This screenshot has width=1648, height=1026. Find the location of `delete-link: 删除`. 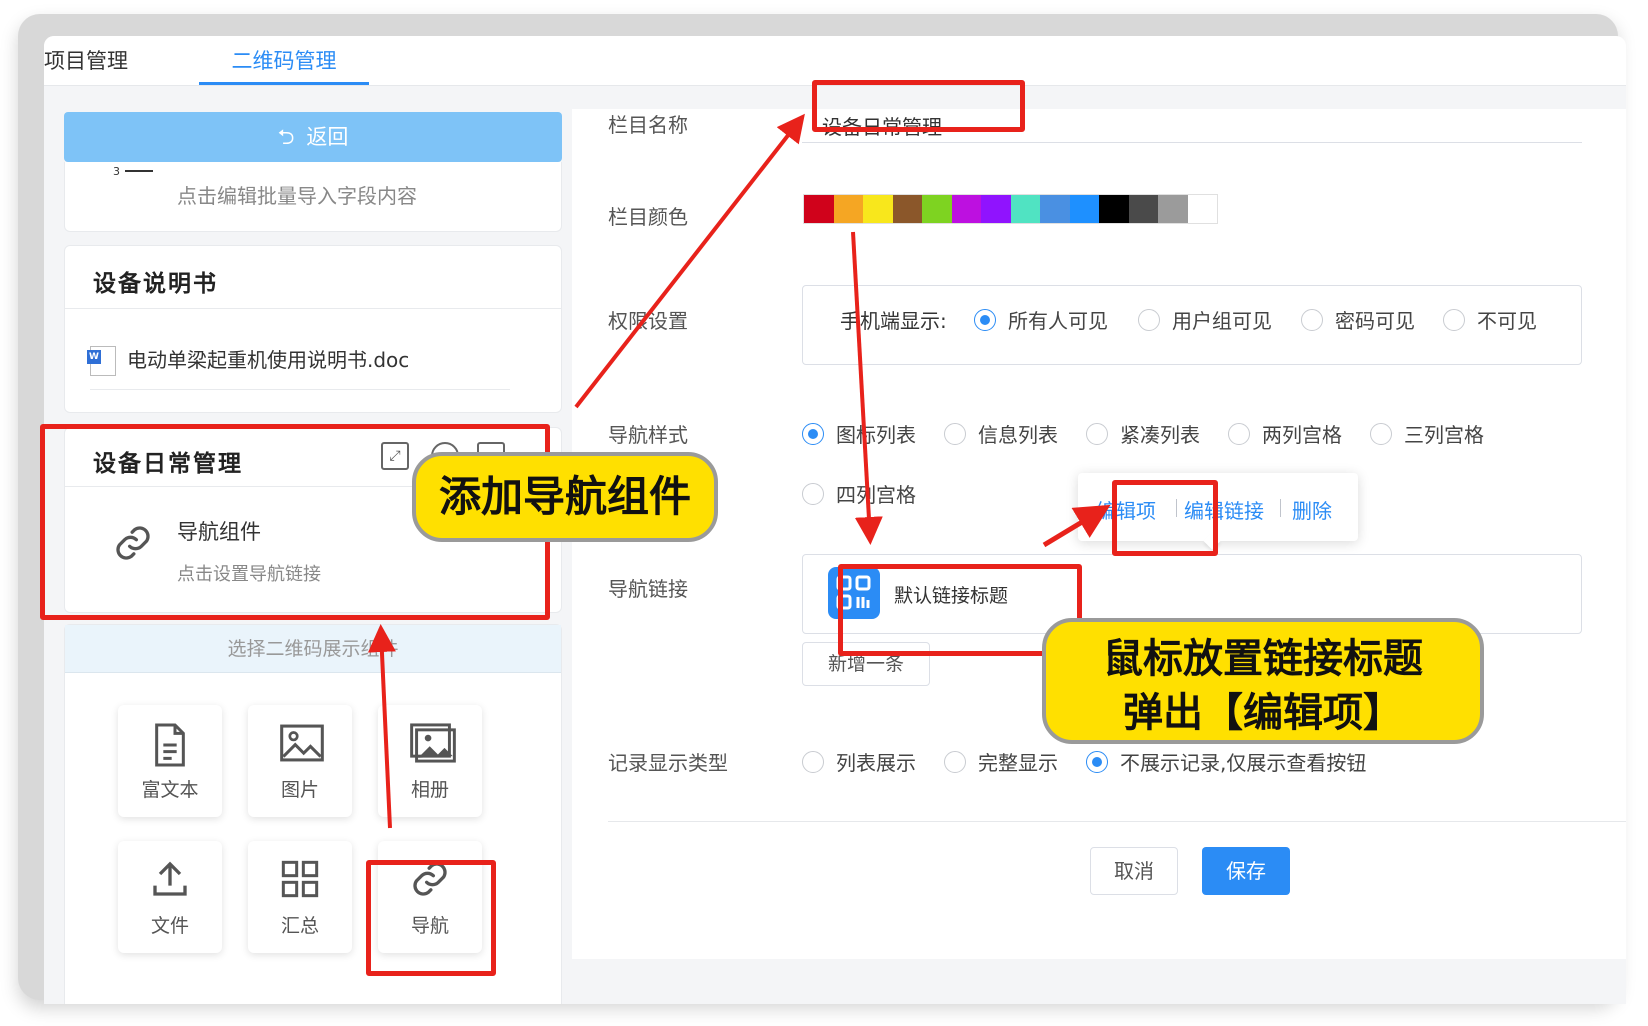

delete-link: 删除 is located at coordinates (1312, 509).